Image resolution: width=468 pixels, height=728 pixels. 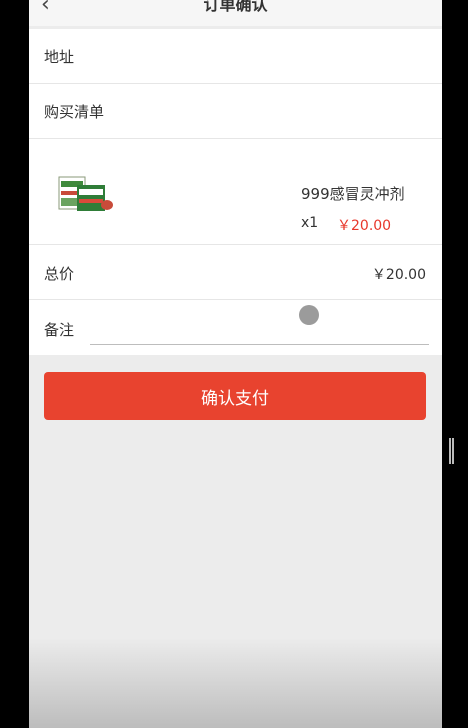 I want to click on total-row: 总价 ￥20.00, so click(x=235, y=272).